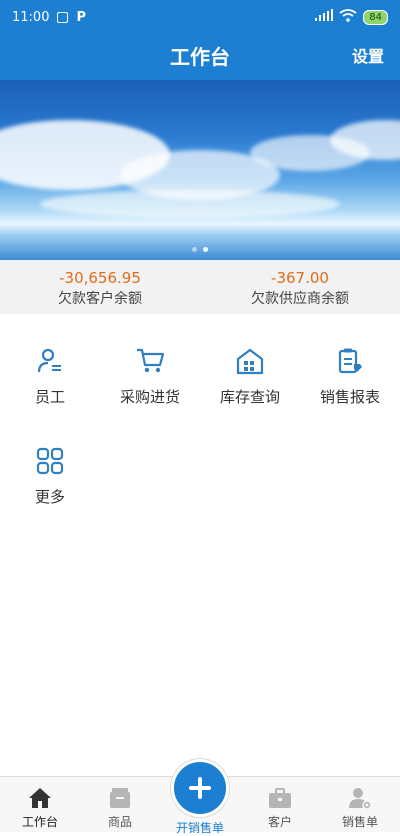 This screenshot has width=400, height=836. I want to click on customer-balance: -30,656.95 欠款客户余额, so click(100, 287).